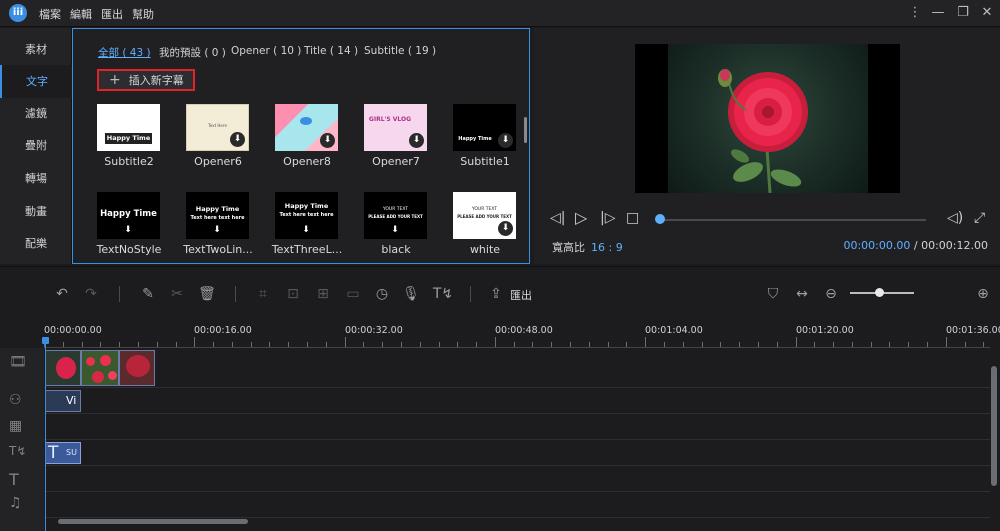  What do you see at coordinates (235, 294) in the screenshot?
I see `toolbar-divider` at bounding box center [235, 294].